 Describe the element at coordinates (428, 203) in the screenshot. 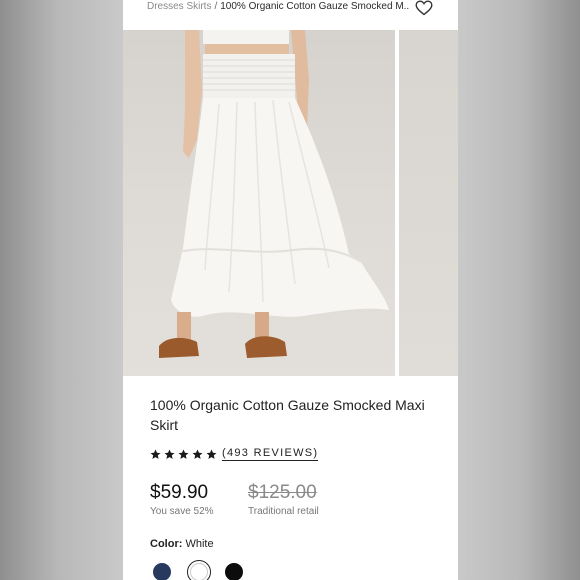

I see `product-photo-next` at that location.